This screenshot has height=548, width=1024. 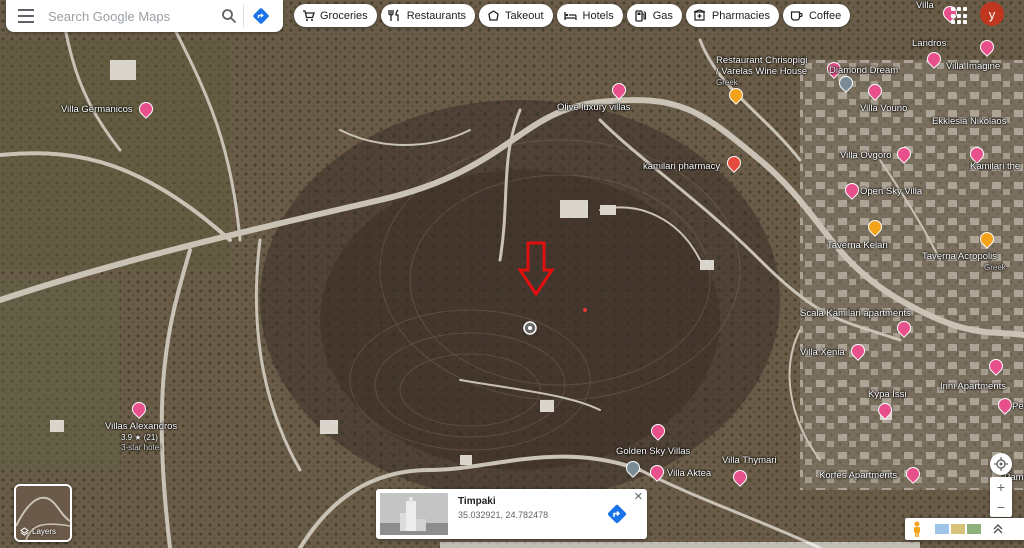 I want to click on search-icon, so click(x=229, y=16).